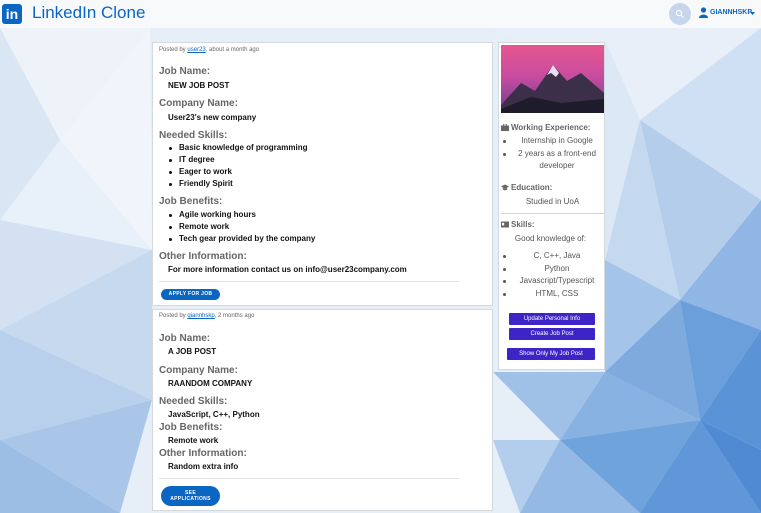 The height and width of the screenshot is (513, 761). Describe the element at coordinates (380, 14) in the screenshot. I see `top-navbar: in LinkedIn Clone GIANNHSKP` at that location.